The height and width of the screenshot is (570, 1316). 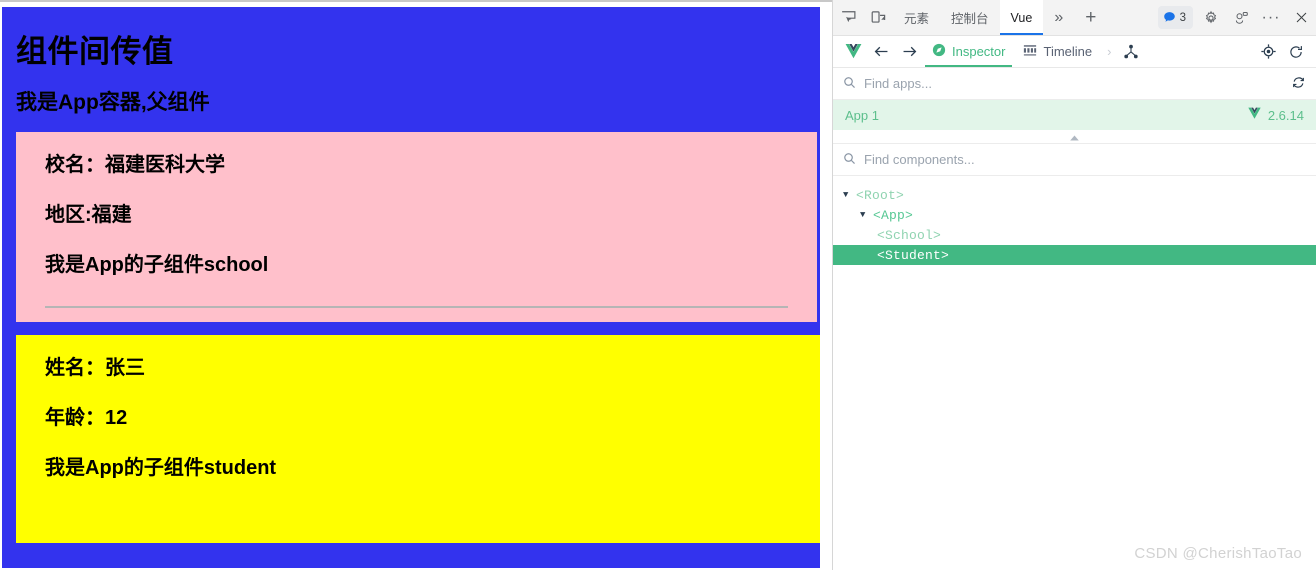 I want to click on tab-vue: Vue, so click(x=1021, y=17).